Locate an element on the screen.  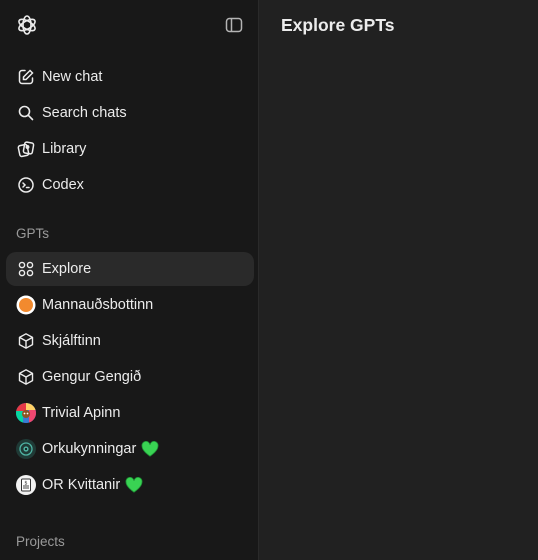
sidebar-item-trivial-apinn: Trivial Apinn is located at coordinates (130, 413).